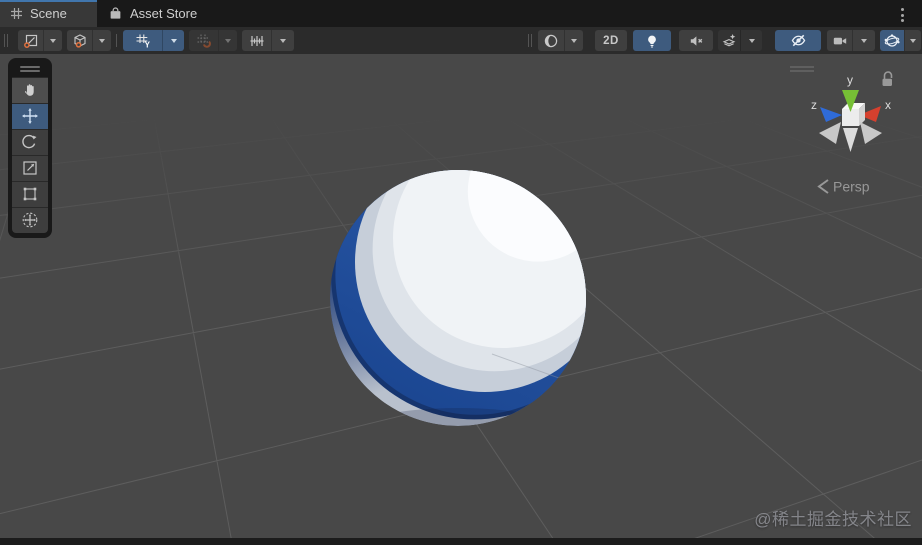  What do you see at coordinates (116, 40) in the screenshot?
I see `toolbar-separator` at bounding box center [116, 40].